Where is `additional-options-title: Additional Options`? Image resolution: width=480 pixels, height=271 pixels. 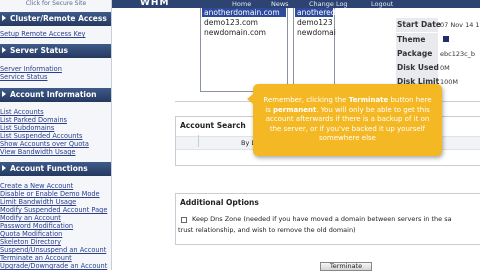 additional-options-title: Additional Options is located at coordinates (219, 202).